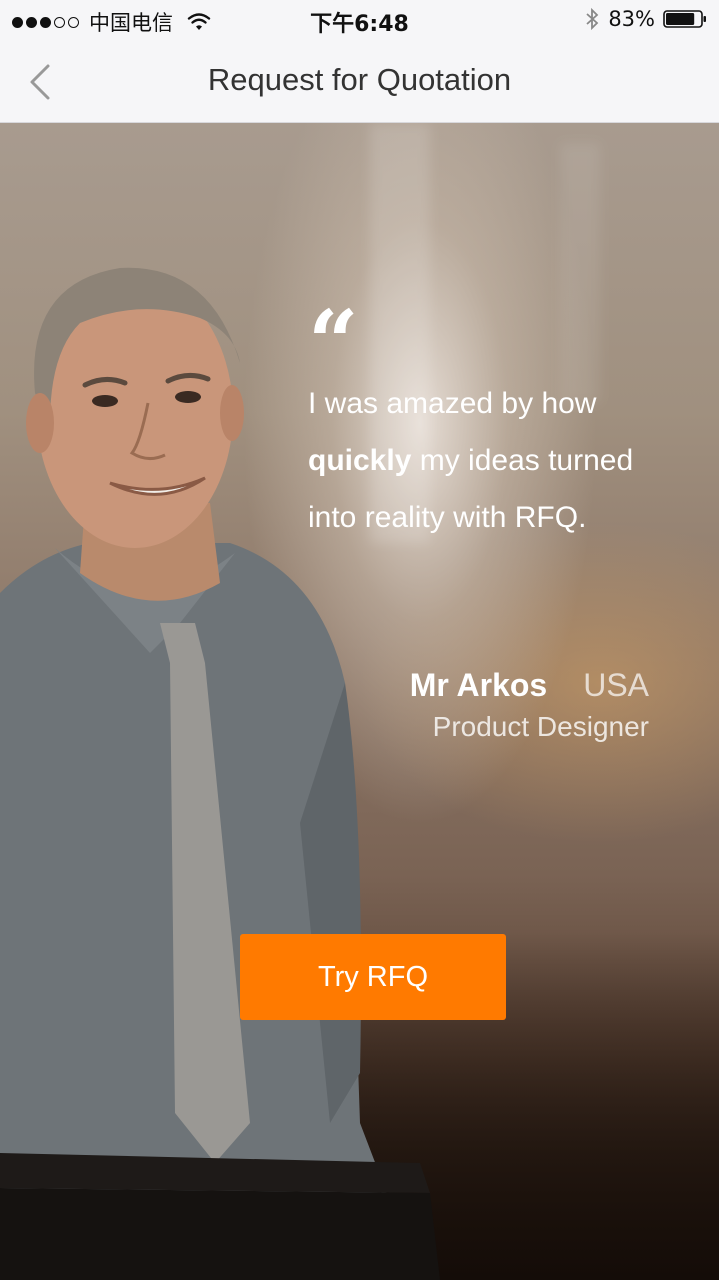  What do you see at coordinates (592, 19) in the screenshot?
I see `bluetooth-icon` at bounding box center [592, 19].